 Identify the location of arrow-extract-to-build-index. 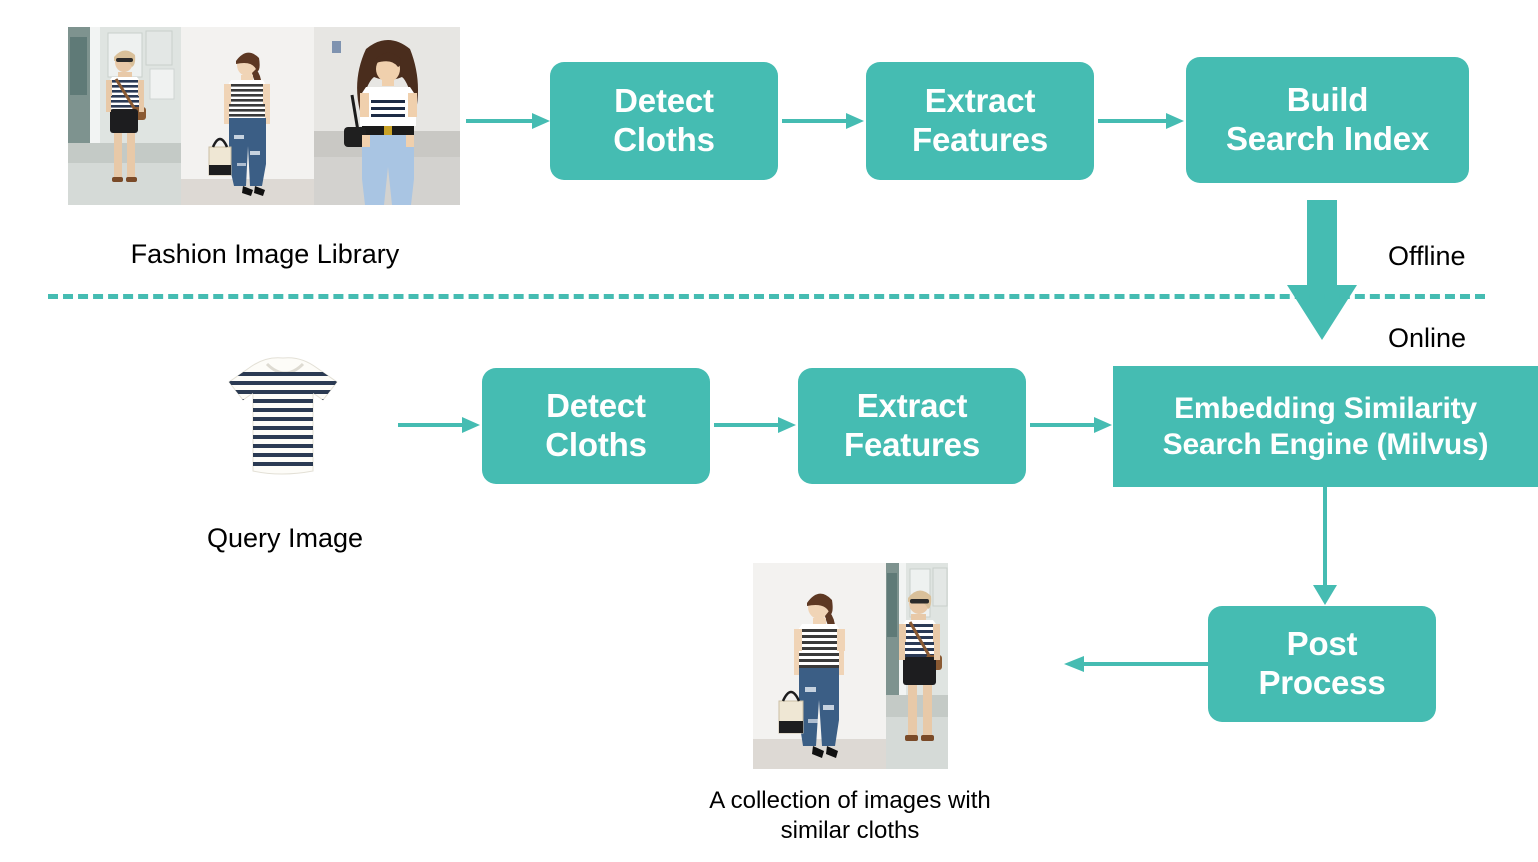
(1141, 121).